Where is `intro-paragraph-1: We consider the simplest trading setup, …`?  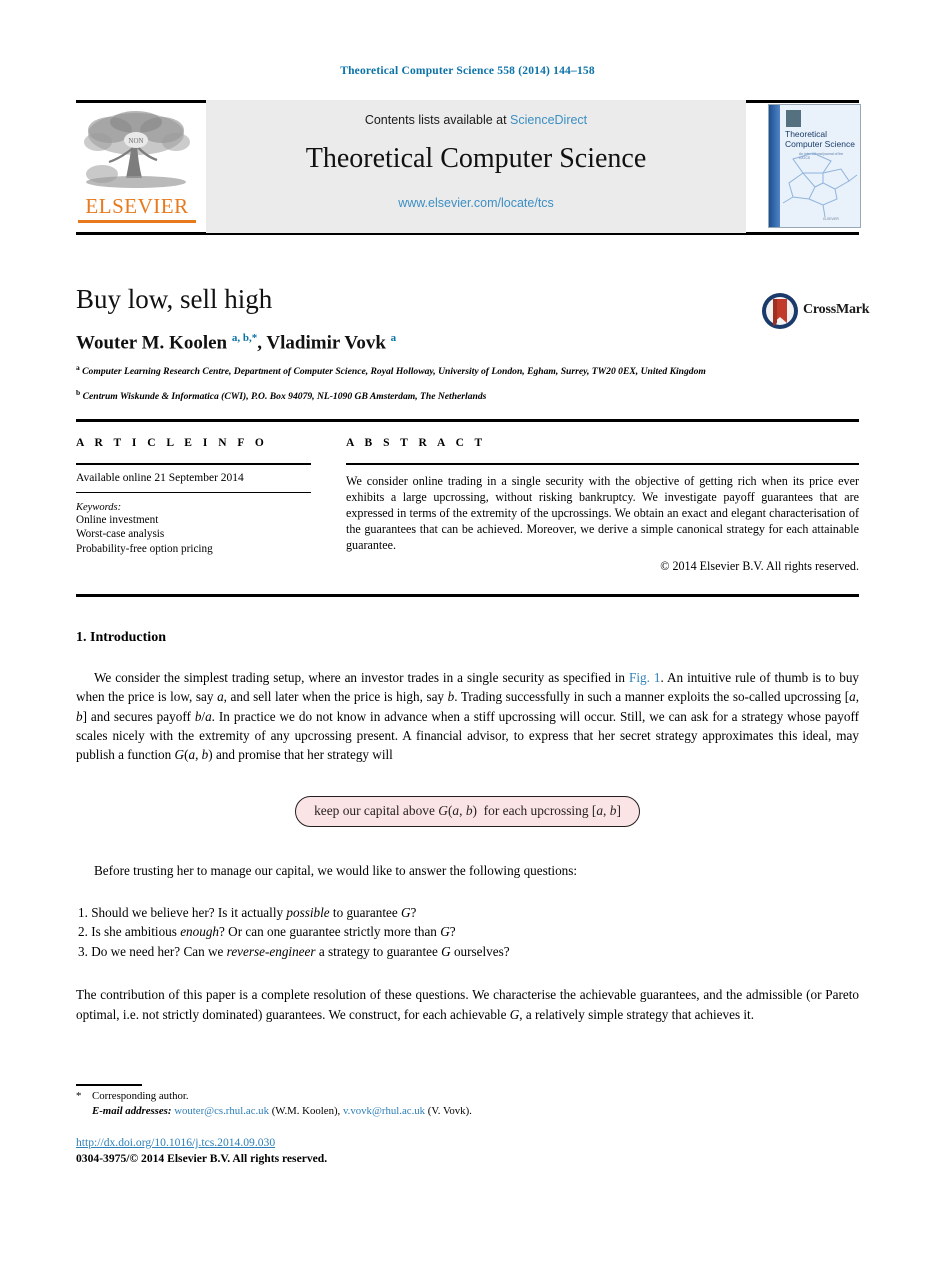
intro-paragraph-1: We consider the simplest trading setup, … is located at coordinates (468, 716).